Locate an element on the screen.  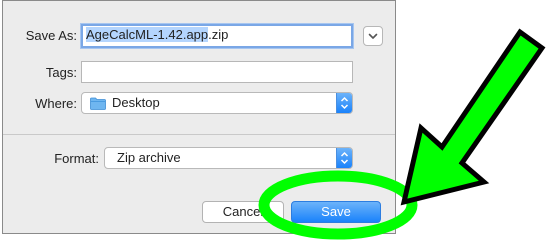
save-as-label: Save As: is located at coordinates (51, 35).